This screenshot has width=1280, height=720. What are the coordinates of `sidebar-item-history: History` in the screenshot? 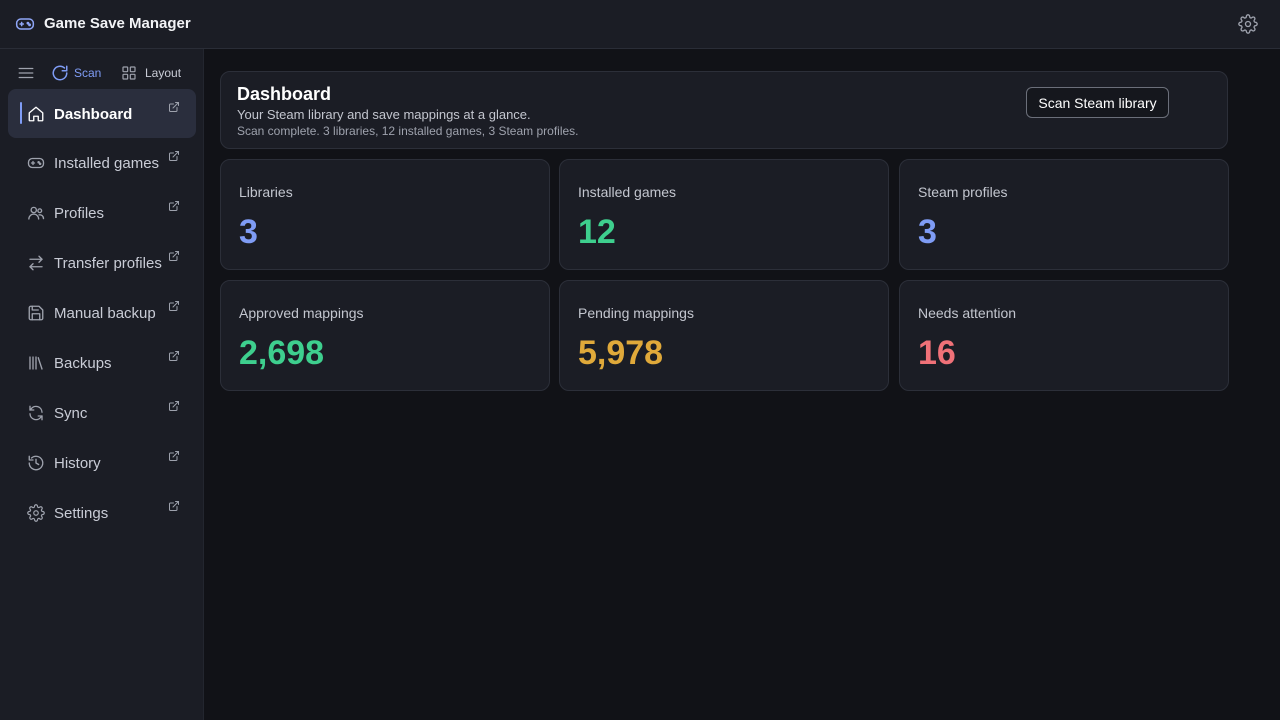 It's located at (102, 463).